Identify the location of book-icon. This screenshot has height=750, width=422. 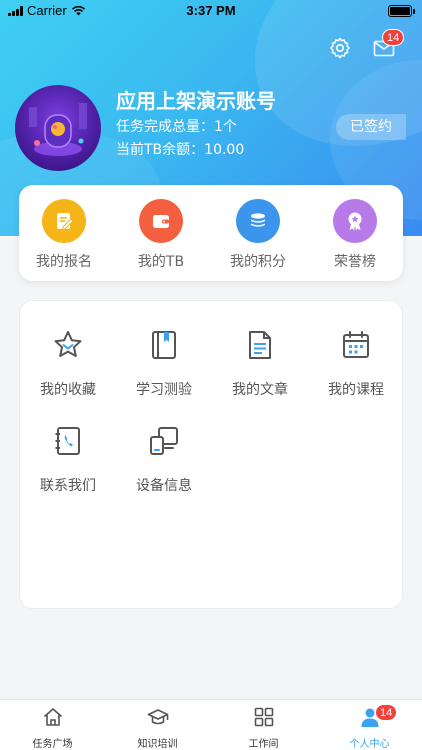
(164, 345).